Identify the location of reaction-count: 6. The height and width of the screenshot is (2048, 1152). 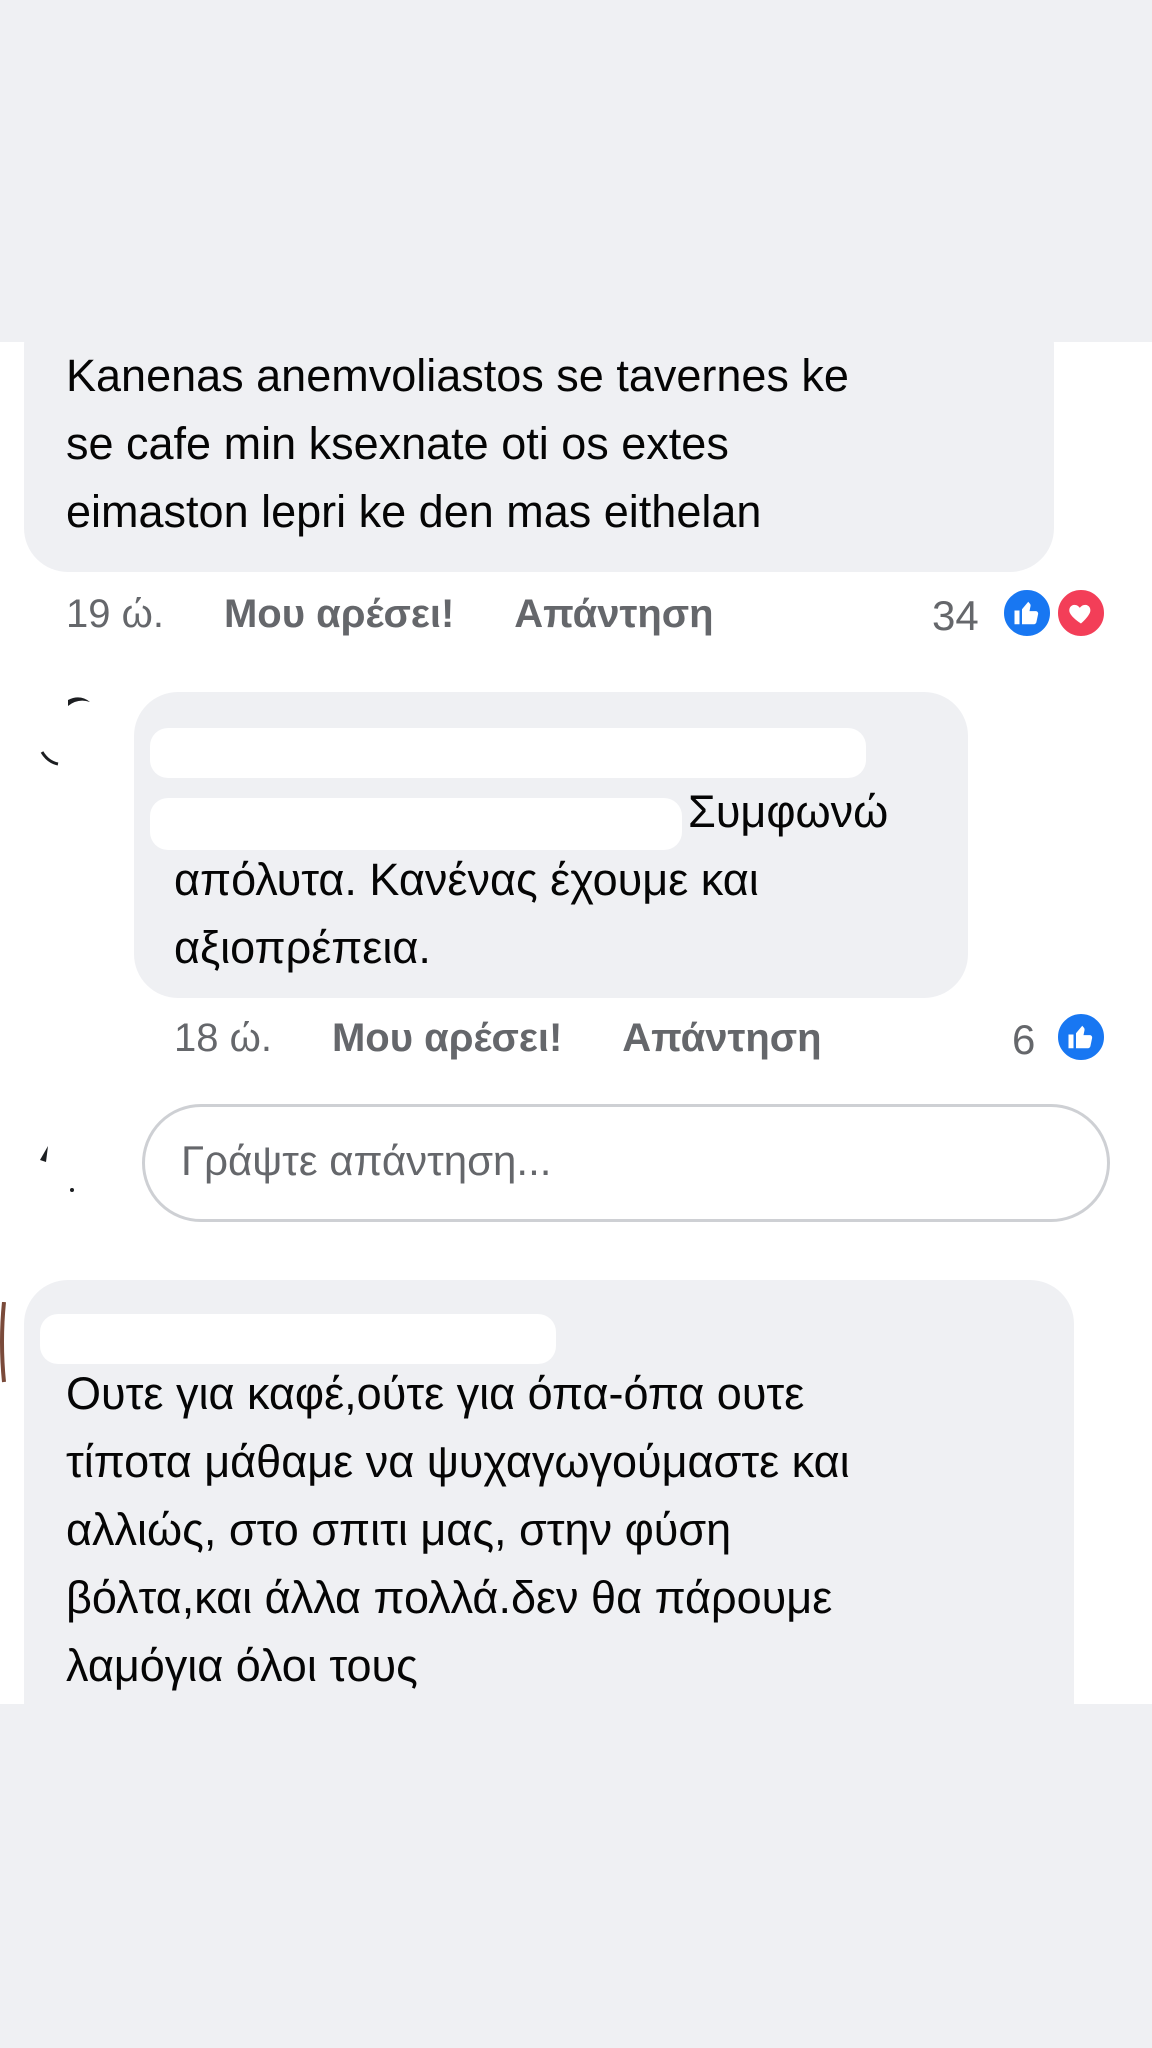
(1023, 1040).